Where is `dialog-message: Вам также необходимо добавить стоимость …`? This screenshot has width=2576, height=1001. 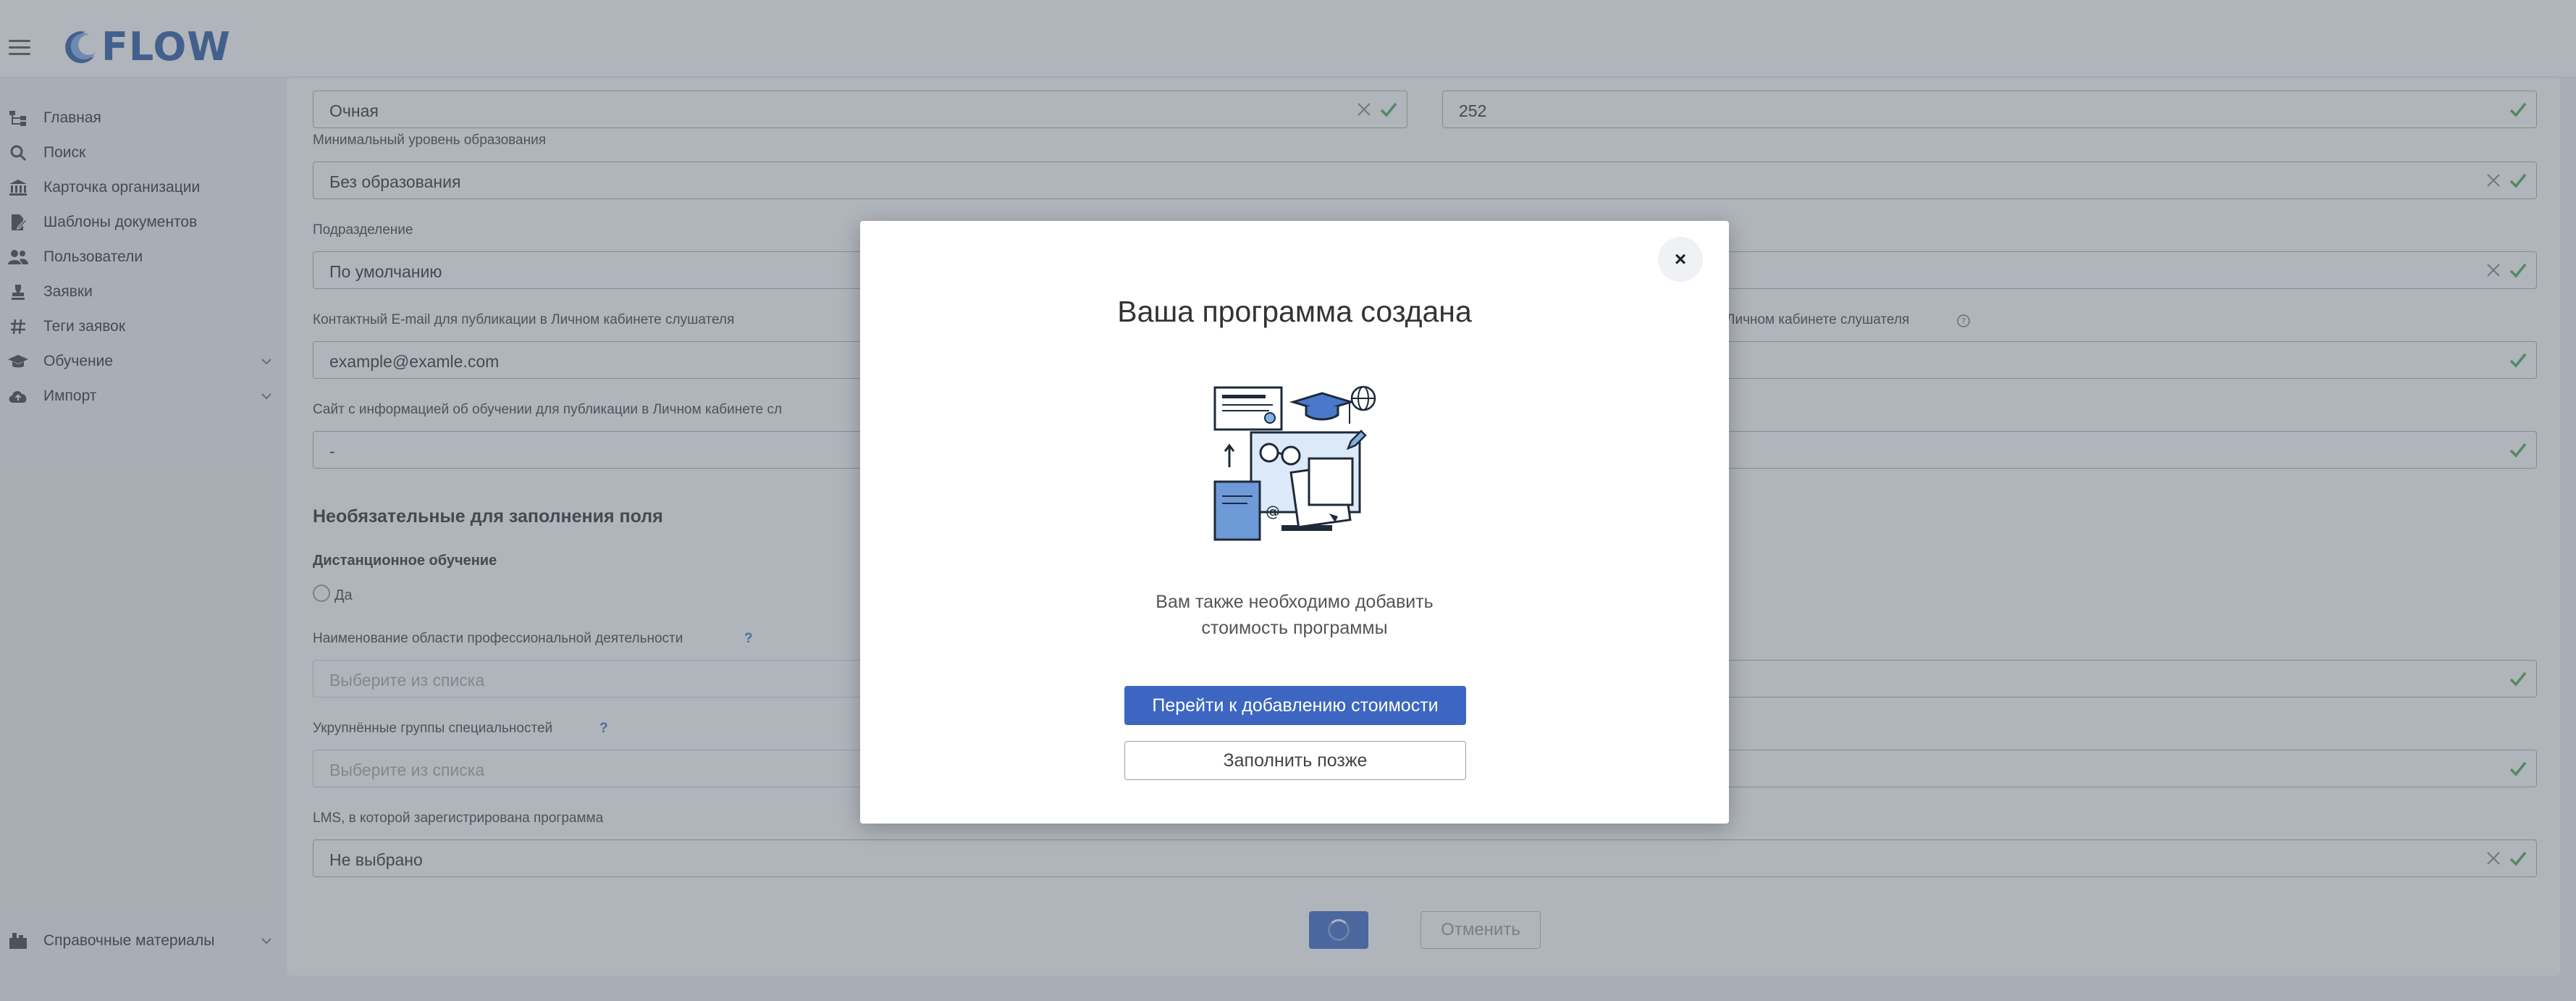
dialog-message: Вам также необходимо добавить стоимость … is located at coordinates (1295, 615).